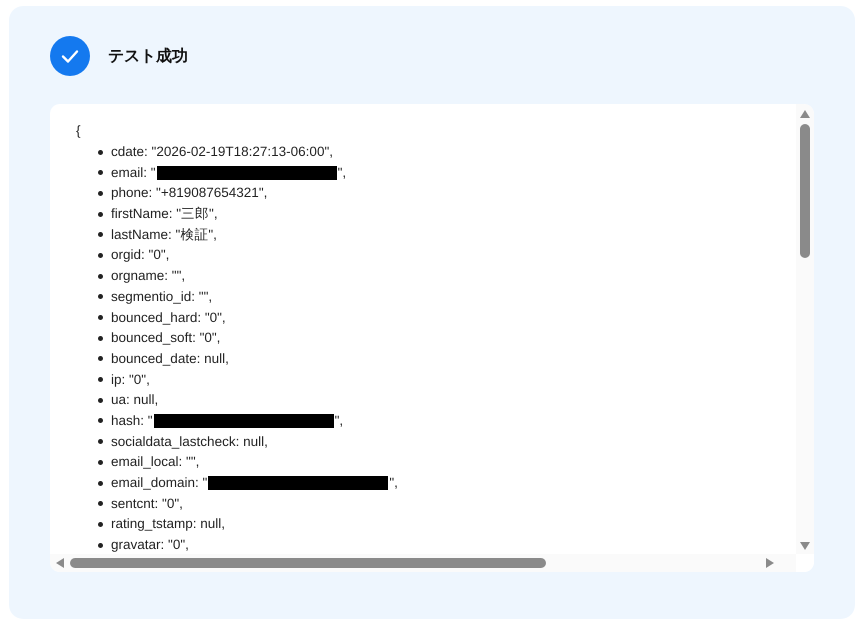 The image size is (861, 625). What do you see at coordinates (805, 329) in the screenshot?
I see `vertical-scrollbar` at bounding box center [805, 329].